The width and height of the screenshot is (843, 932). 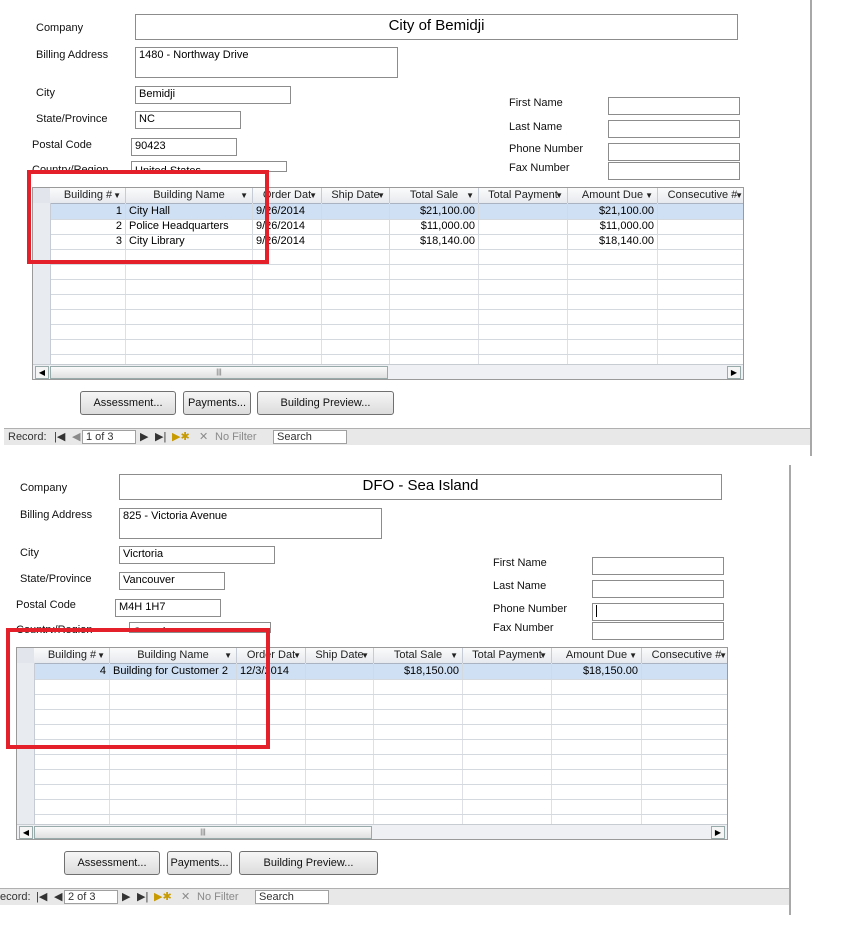 I want to click on record-position-field: 2 of 3, so click(x=91, y=897).